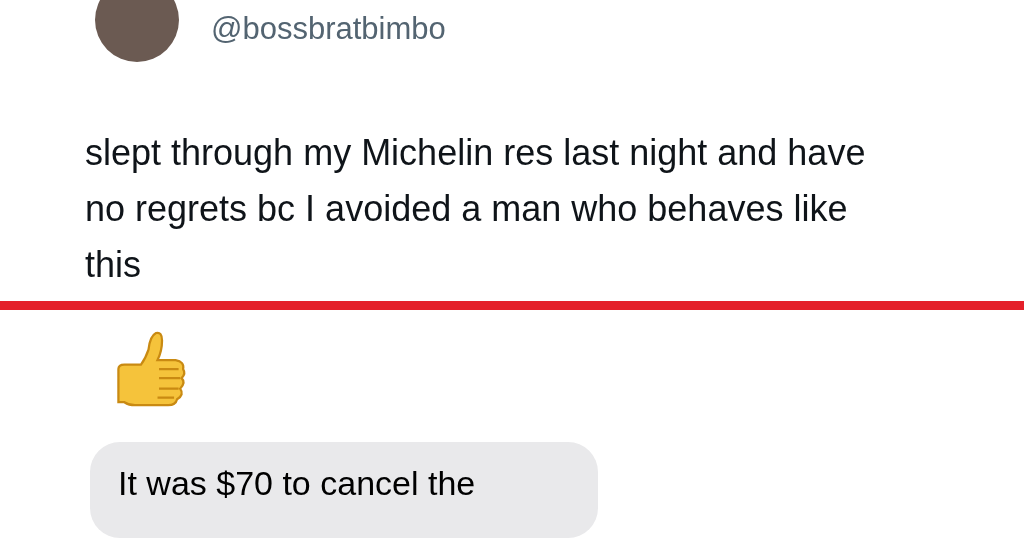  What do you see at coordinates (297, 482) in the screenshot?
I see `message-text: It was $70 to cancel the` at bounding box center [297, 482].